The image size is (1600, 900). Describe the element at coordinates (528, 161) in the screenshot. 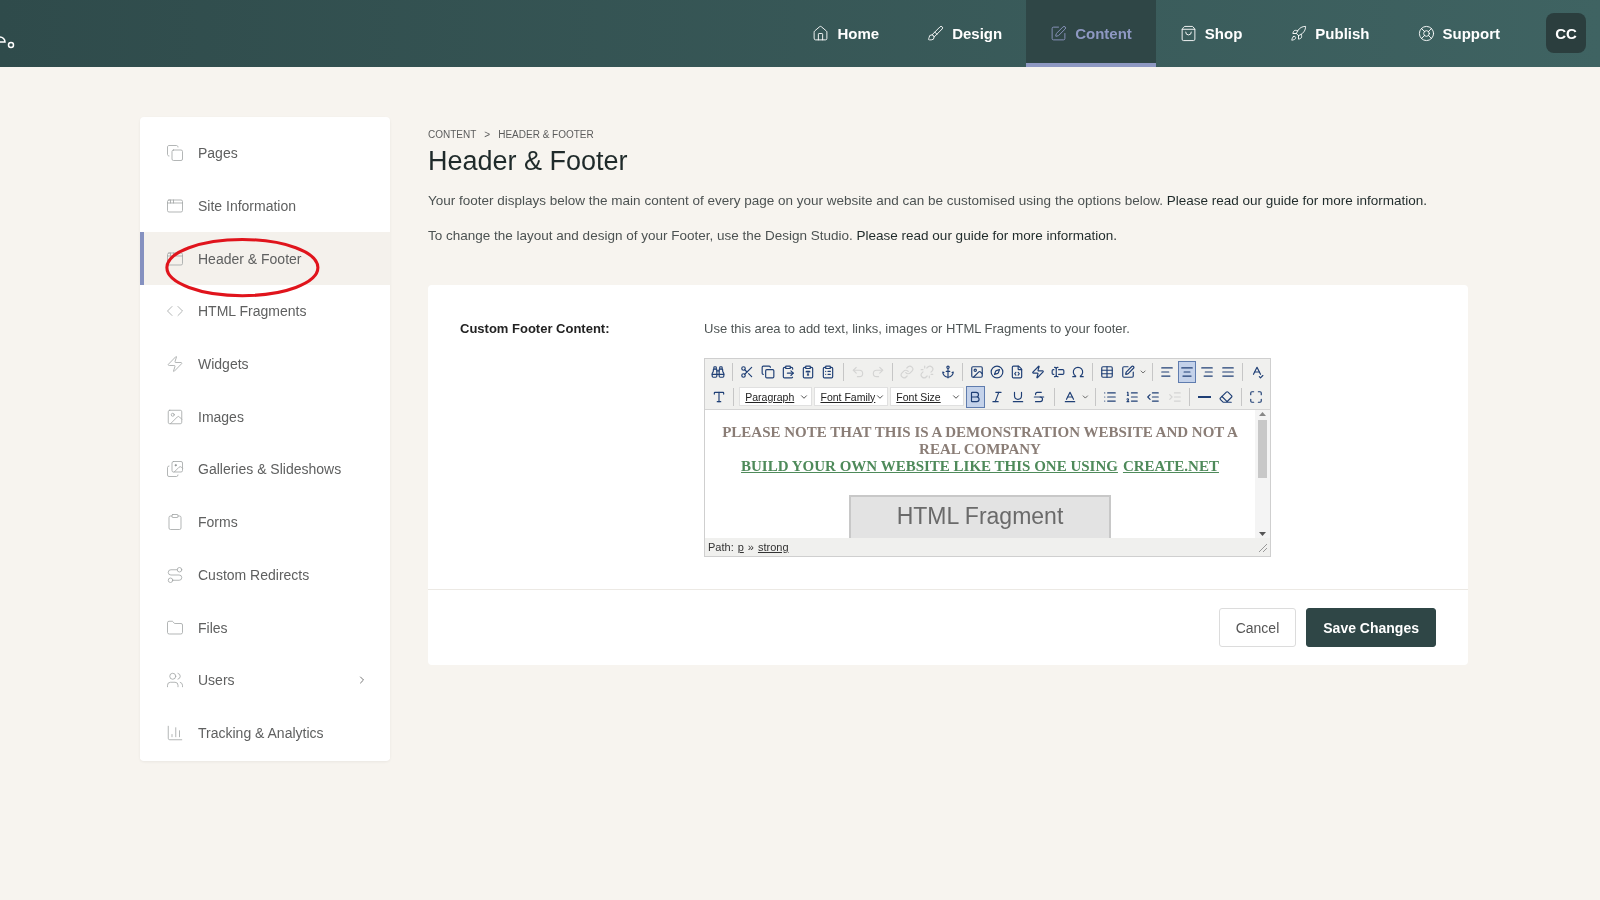

I see `page-title: Header & Footer` at that location.